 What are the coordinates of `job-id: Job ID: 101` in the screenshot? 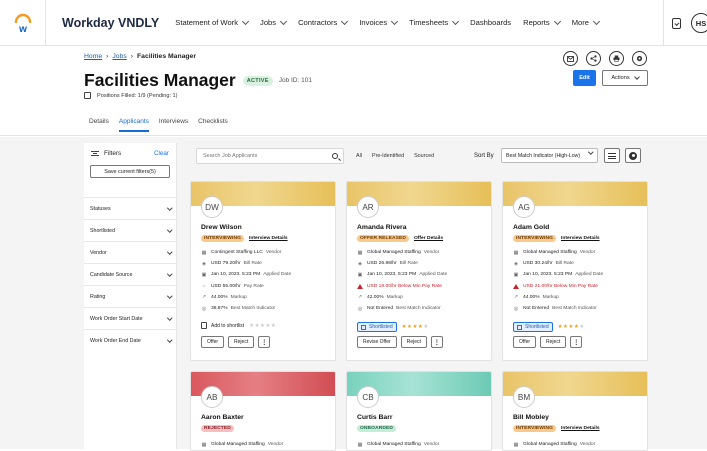 It's located at (295, 80).